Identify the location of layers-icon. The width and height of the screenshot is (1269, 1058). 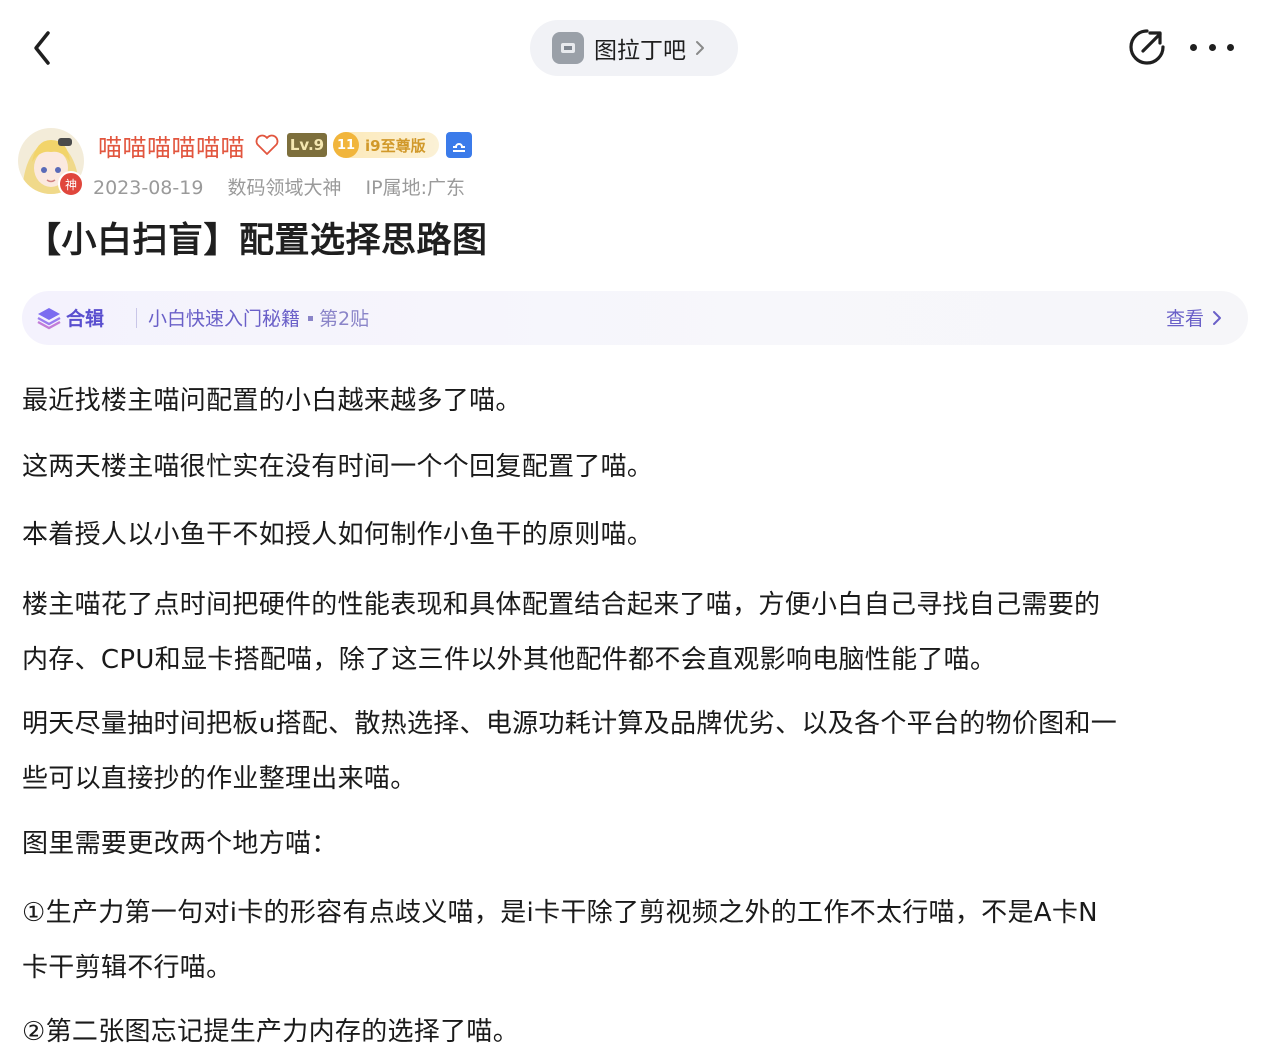
(49, 319).